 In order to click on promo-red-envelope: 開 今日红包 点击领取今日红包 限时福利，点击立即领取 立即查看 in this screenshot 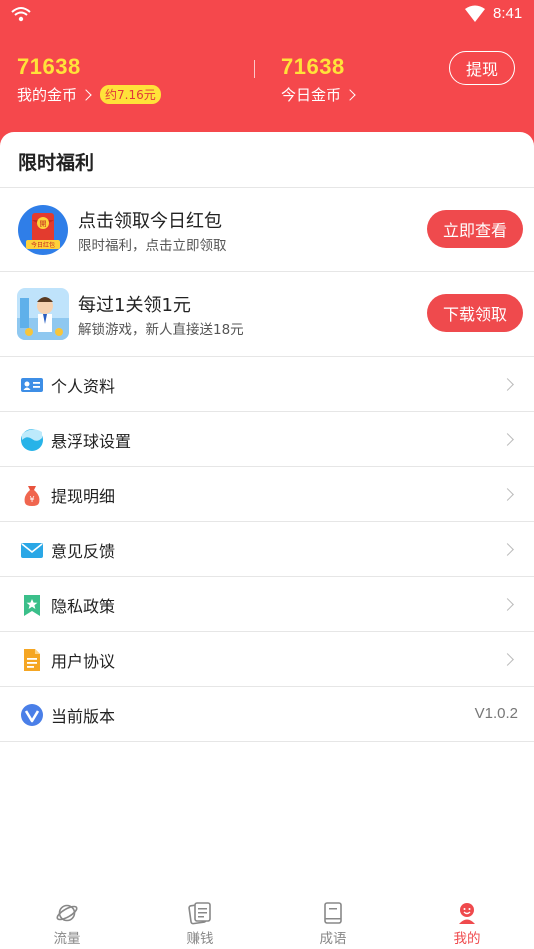, I will do `click(267, 230)`.